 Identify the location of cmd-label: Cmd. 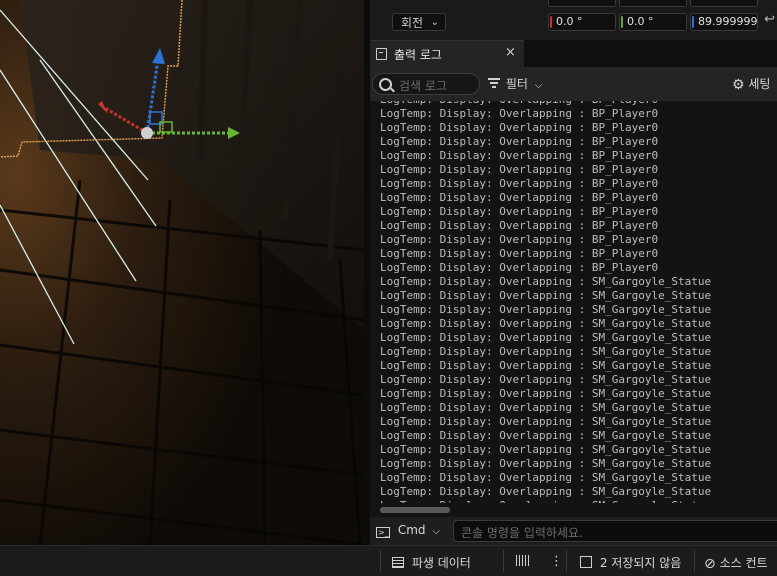
(411, 530).